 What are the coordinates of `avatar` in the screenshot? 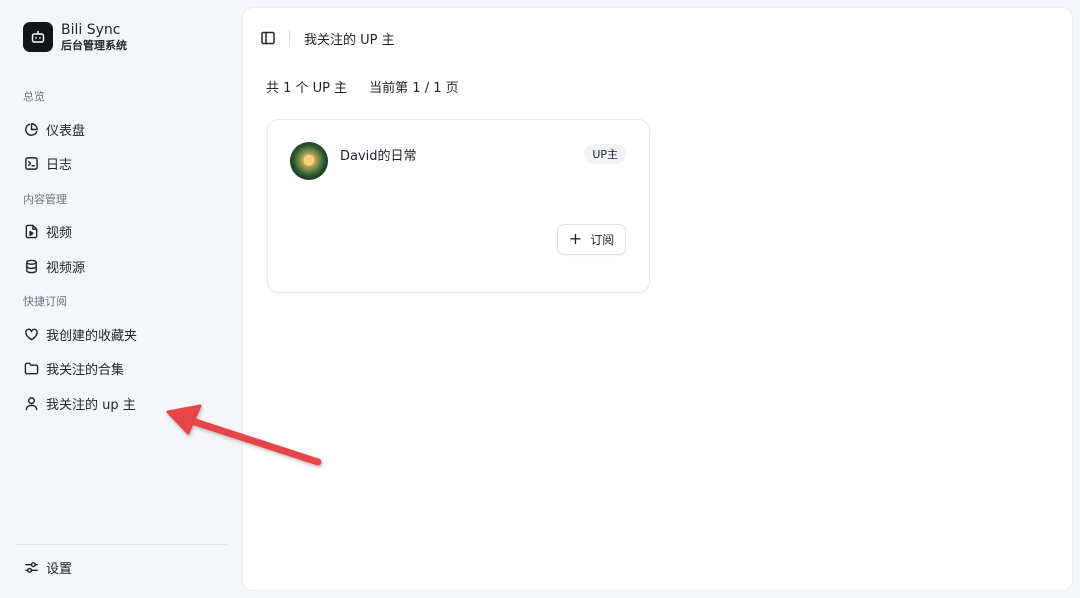 It's located at (309, 161).